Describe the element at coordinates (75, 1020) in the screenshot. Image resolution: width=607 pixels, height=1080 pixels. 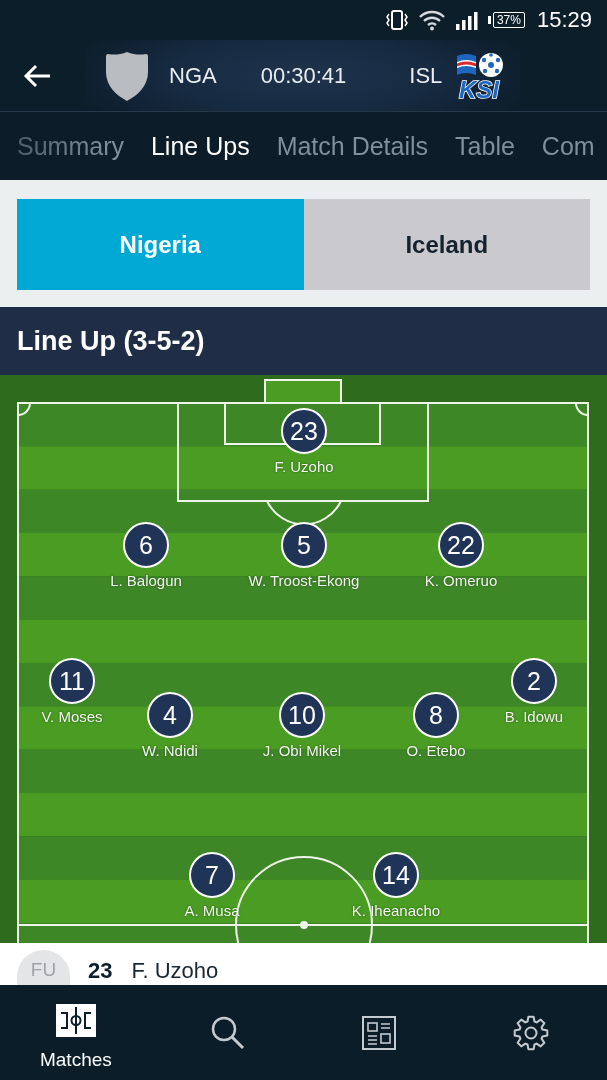
I see `pitch-icon` at that location.